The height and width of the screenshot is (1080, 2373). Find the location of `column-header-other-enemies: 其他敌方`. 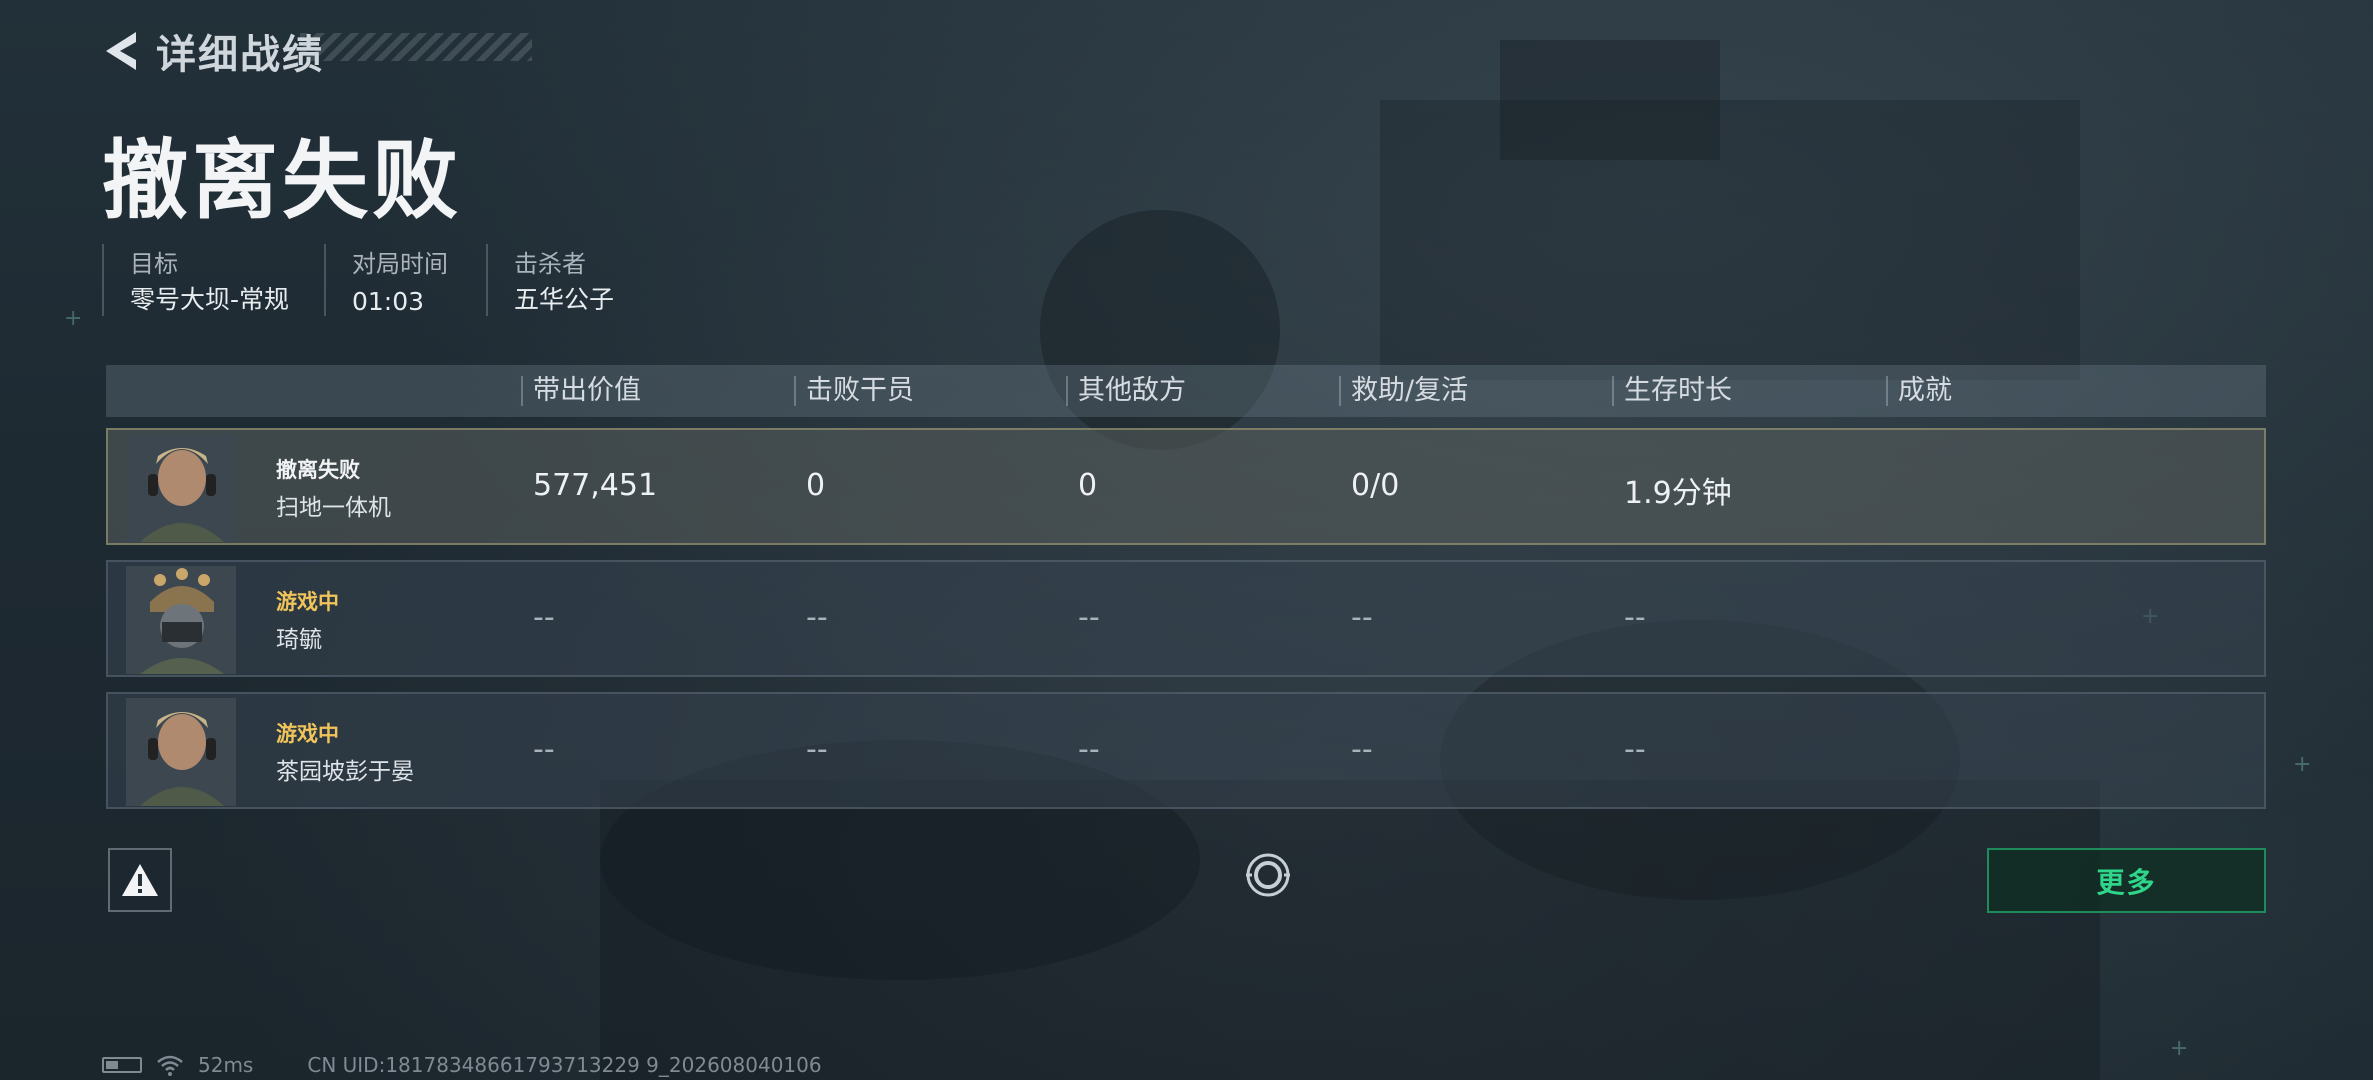

column-header-other-enemies: 其他敌方 is located at coordinates (1126, 391).